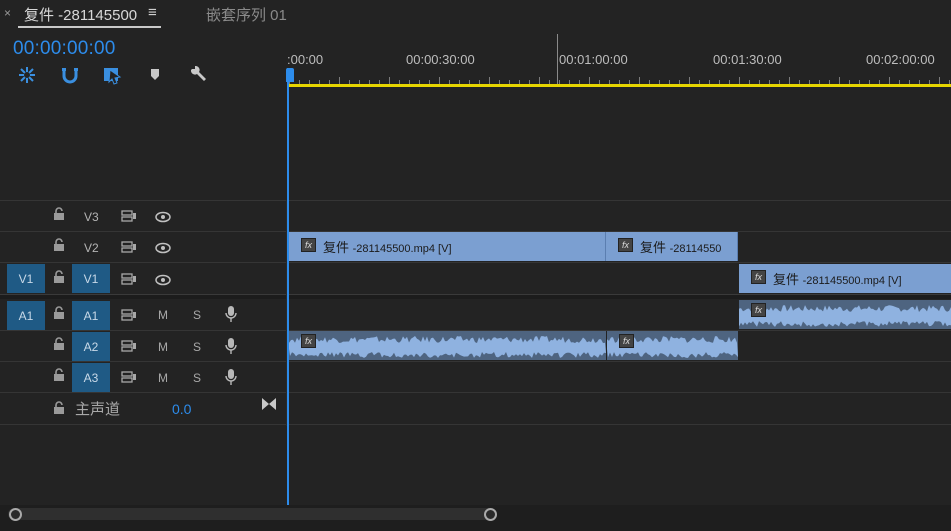 This screenshot has width=951, height=531. Describe the element at coordinates (900, 59) in the screenshot. I see `ruler-label-2m: 00:02:00:00` at that location.